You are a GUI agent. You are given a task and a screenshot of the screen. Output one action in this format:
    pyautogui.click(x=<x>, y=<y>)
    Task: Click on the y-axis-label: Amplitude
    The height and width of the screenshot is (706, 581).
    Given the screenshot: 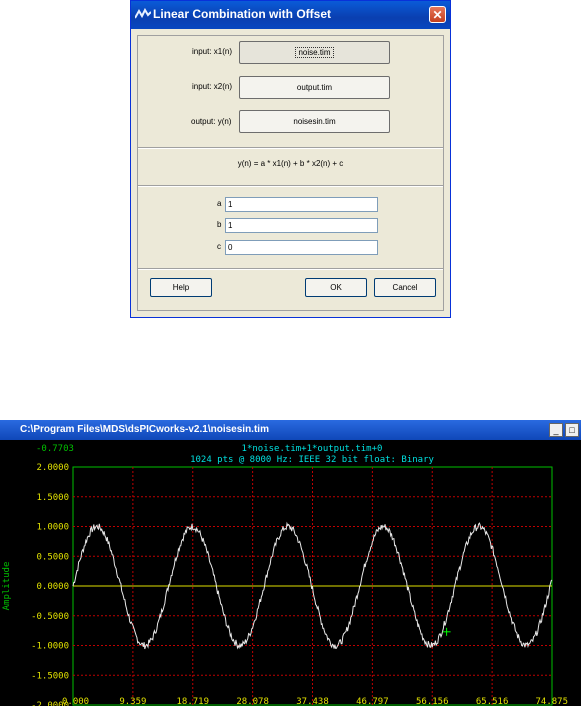 What is the action you would take?
    pyautogui.click(x=7, y=586)
    